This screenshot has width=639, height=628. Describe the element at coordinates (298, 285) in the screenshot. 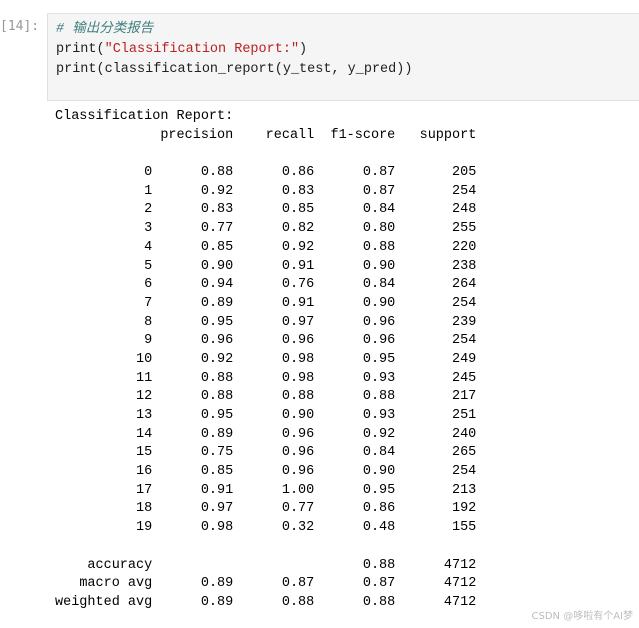

I see `report-cell-recall: 0.76` at that location.